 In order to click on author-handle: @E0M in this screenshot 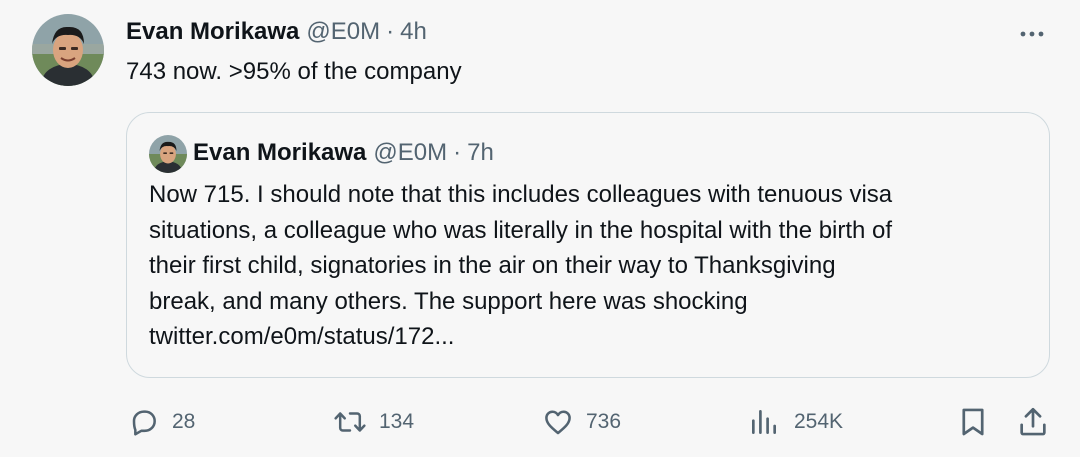, I will do `click(343, 32)`.